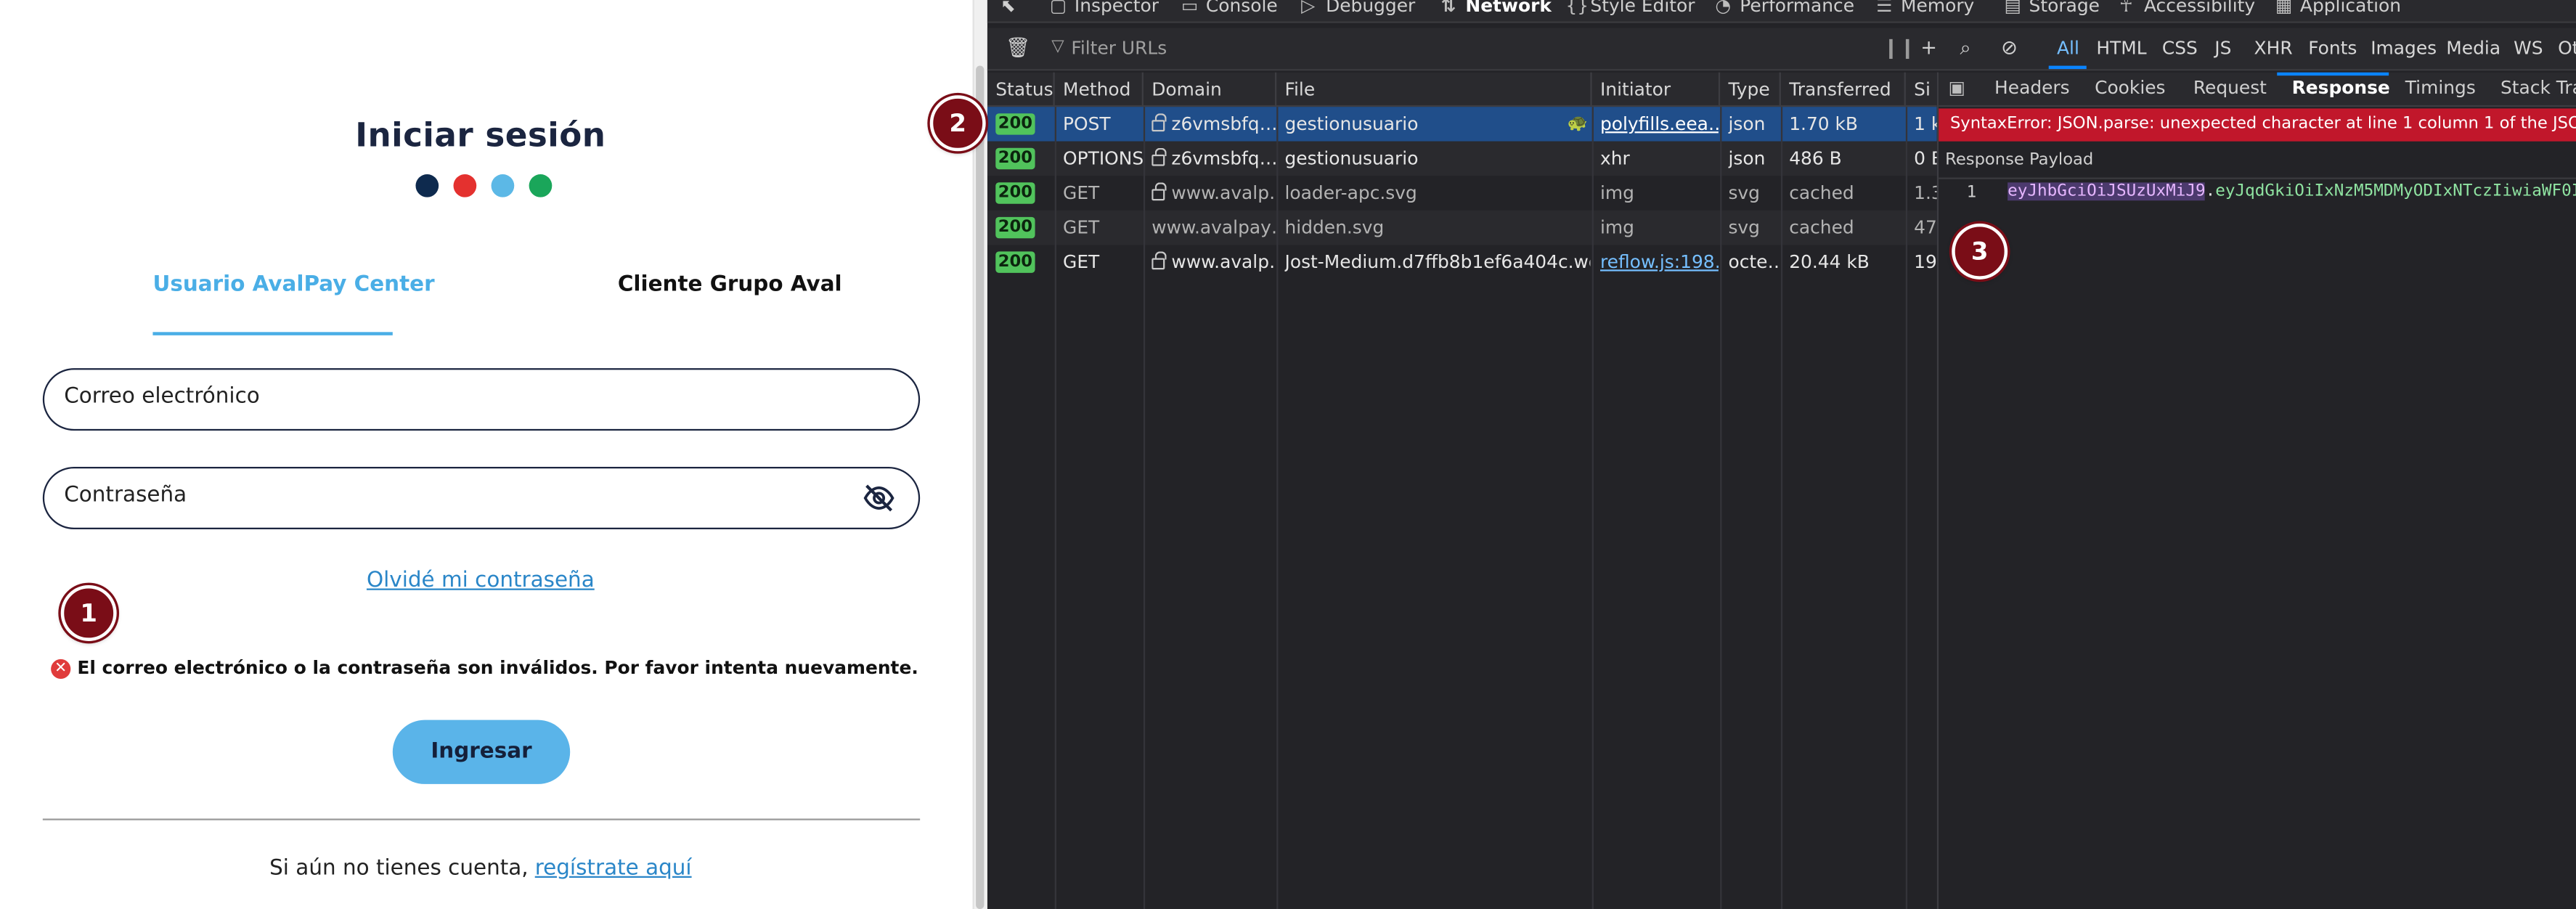  What do you see at coordinates (1928, 48) in the screenshot?
I see `add-icon: +` at bounding box center [1928, 48].